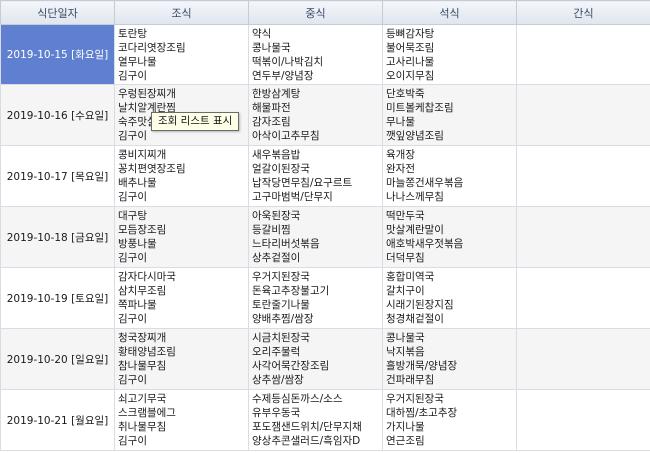 Image resolution: width=650 pixels, height=453 pixels. Describe the element at coordinates (410, 61) in the screenshot. I see `menu-item: 고사리나물` at that location.